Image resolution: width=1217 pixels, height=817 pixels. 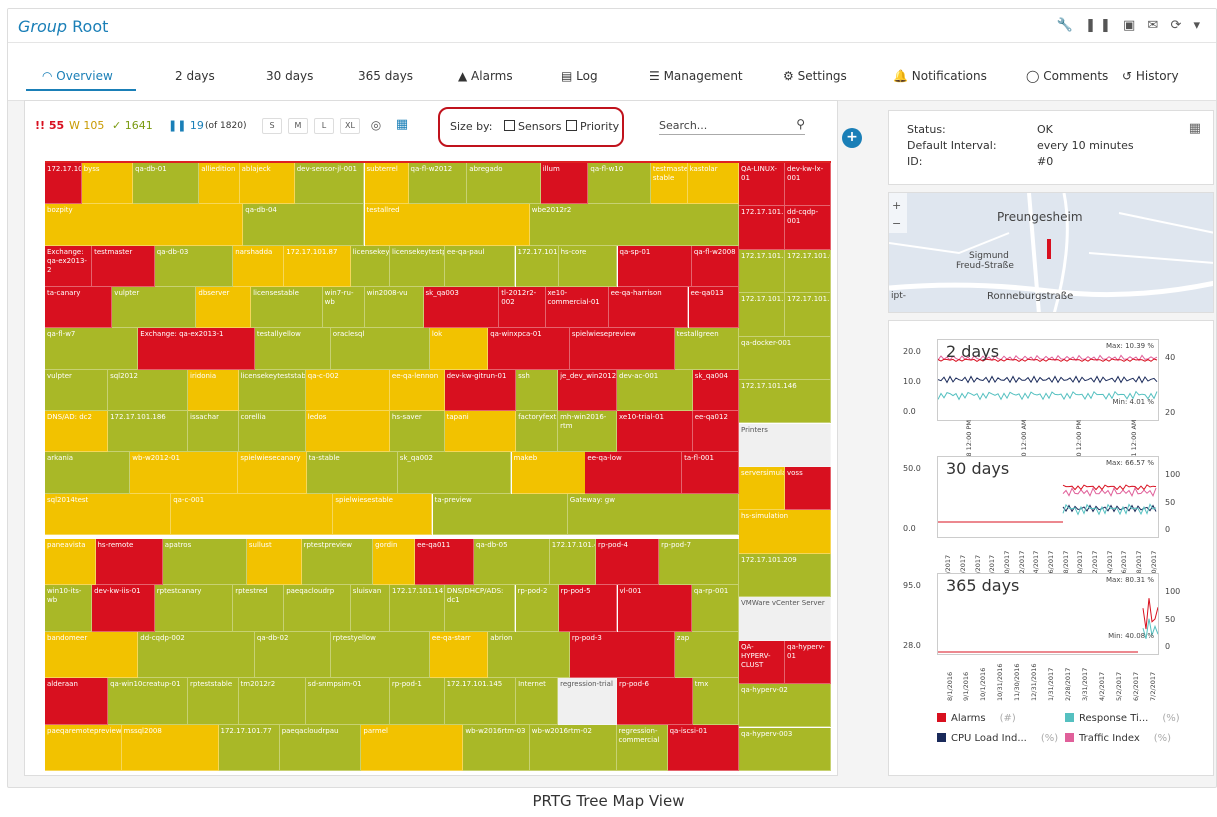 What do you see at coordinates (655, 701) in the screenshot?
I see `treemap-tile: rp-pod-6` at bounding box center [655, 701].